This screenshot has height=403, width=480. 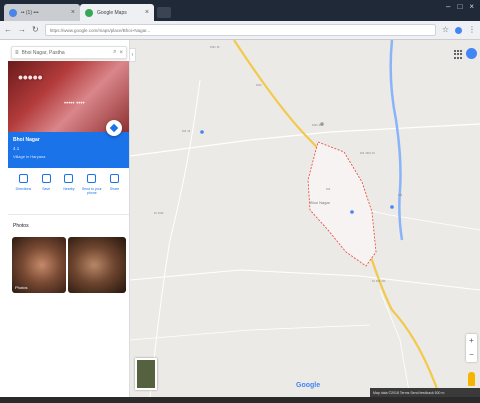 I want to click on hero-photo-text: •••••, so click(x=30, y=77).